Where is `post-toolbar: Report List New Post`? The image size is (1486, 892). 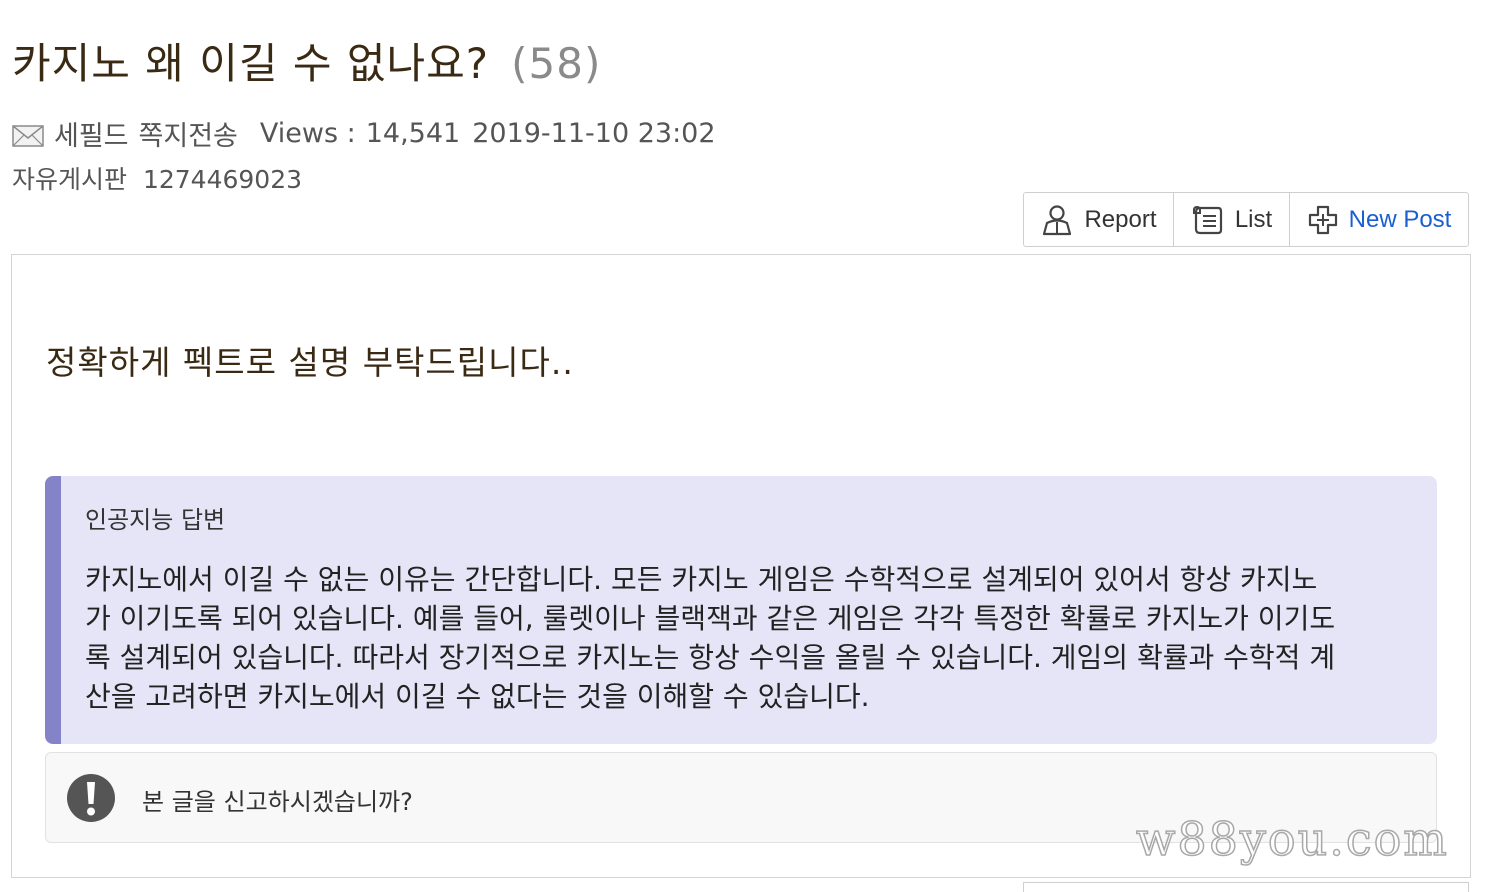
post-toolbar: Report List New Post is located at coordinates (1246, 219).